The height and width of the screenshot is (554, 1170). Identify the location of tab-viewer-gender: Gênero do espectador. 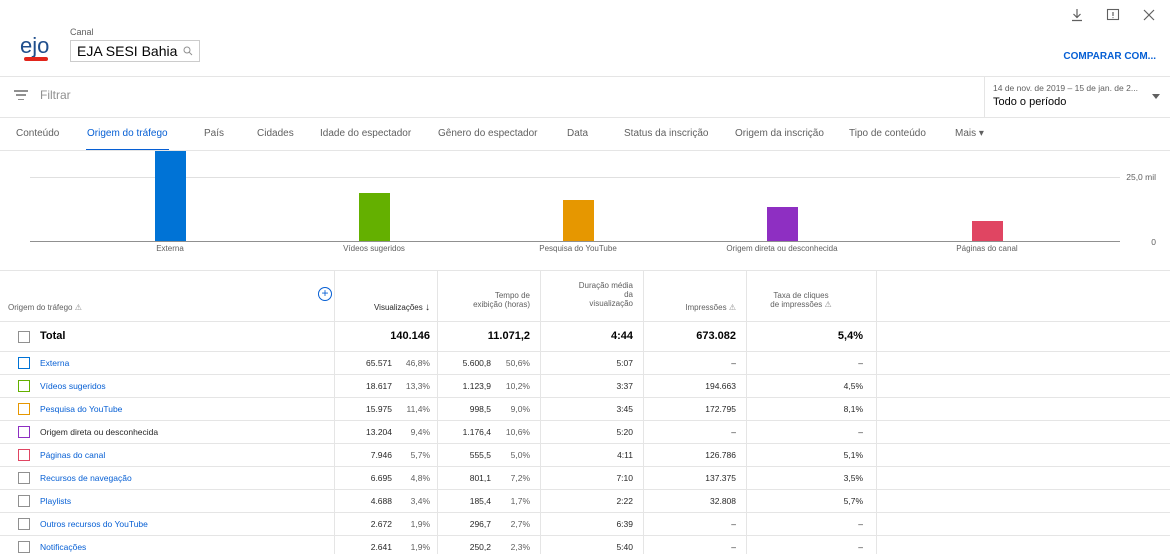
(488, 133).